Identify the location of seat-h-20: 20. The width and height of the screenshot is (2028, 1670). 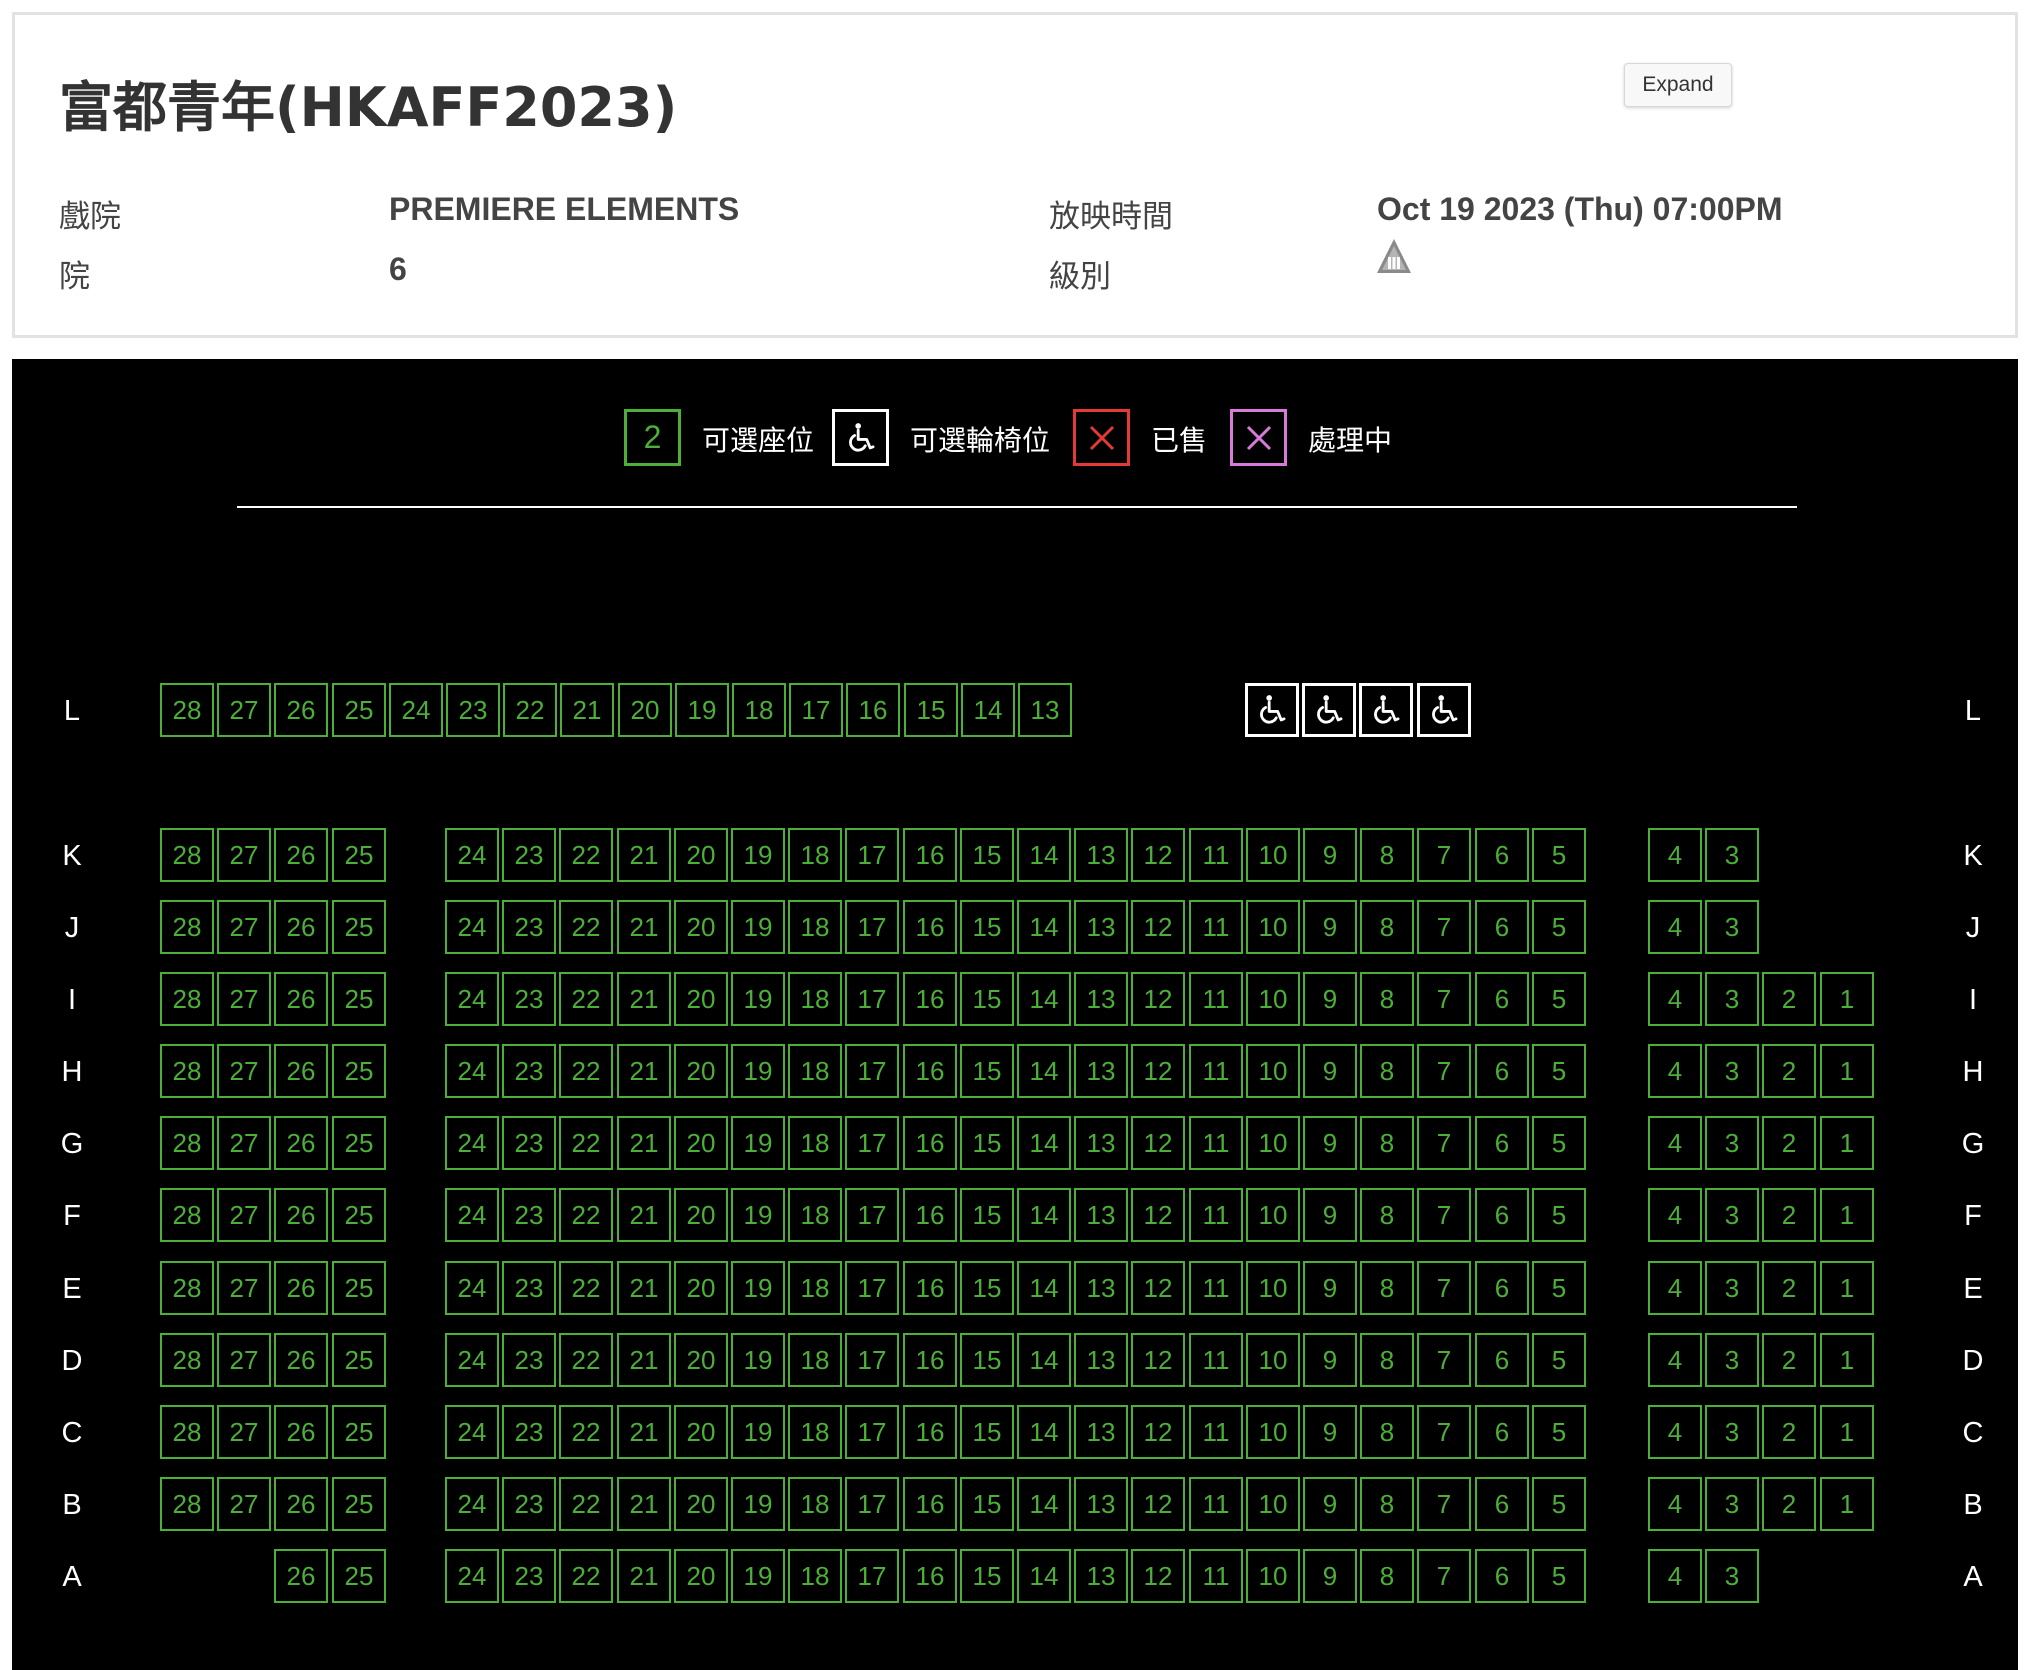
(701, 1071).